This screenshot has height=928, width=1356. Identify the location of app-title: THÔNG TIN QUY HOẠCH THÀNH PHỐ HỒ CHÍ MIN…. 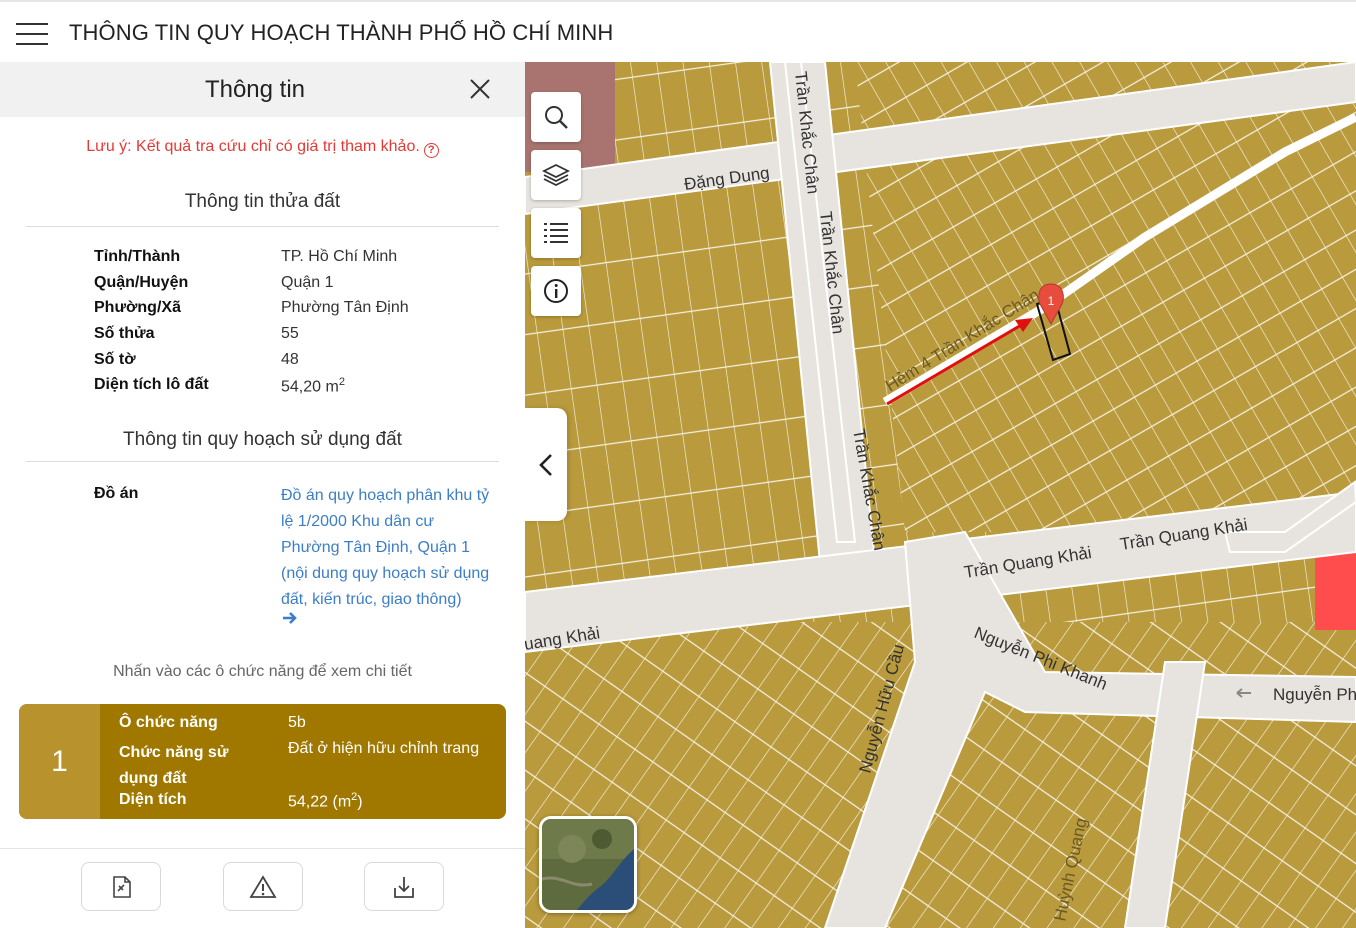
(341, 32).